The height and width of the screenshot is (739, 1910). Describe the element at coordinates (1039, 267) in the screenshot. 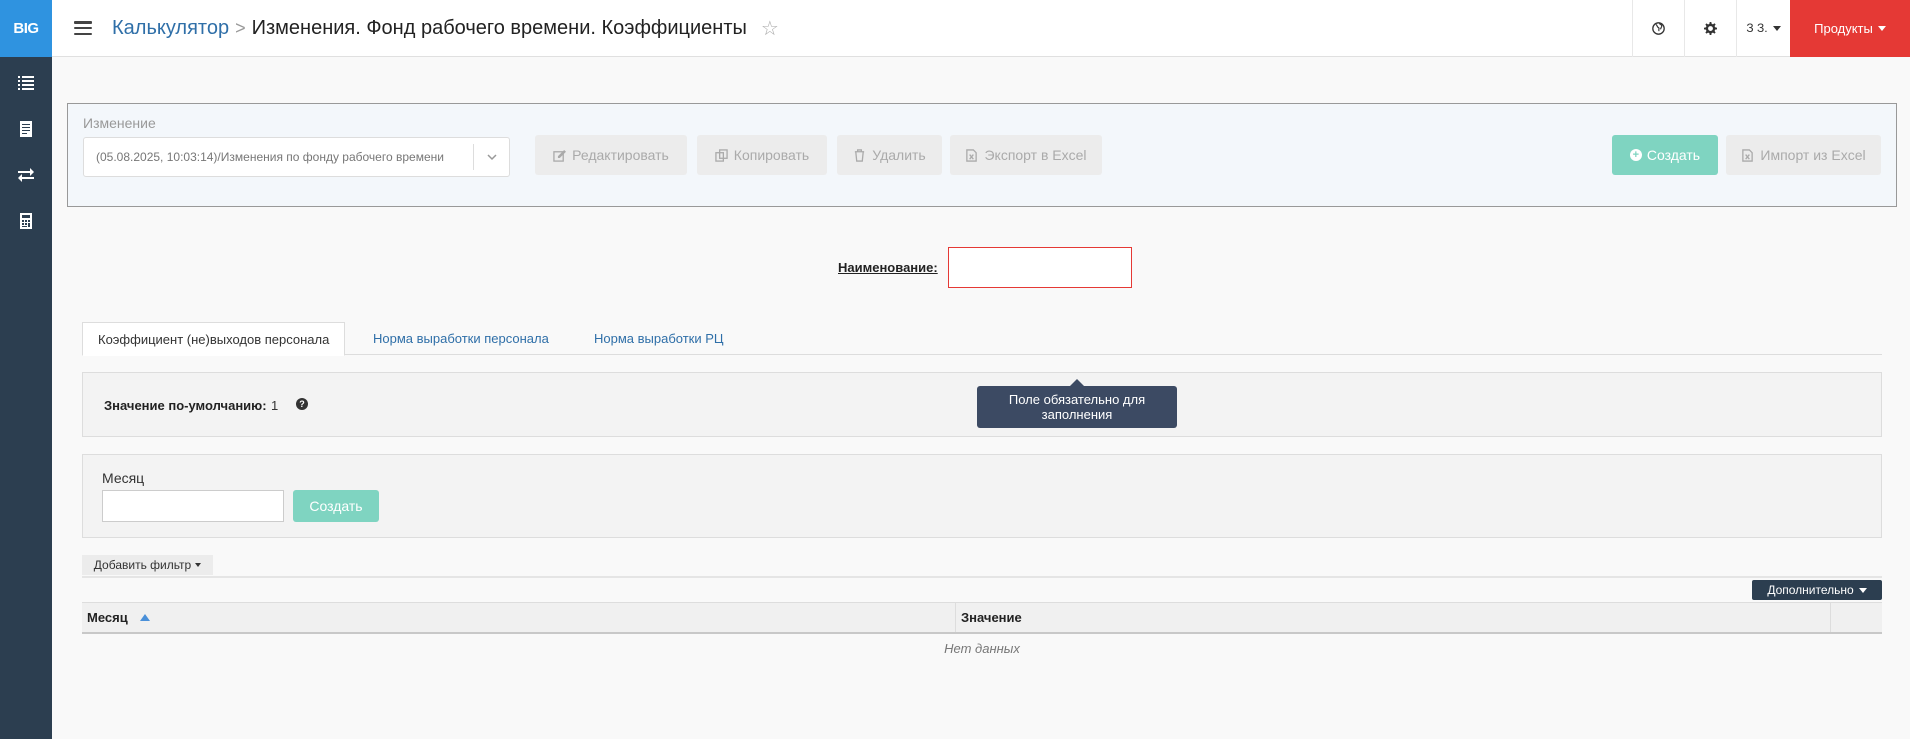

I see `name-input` at that location.